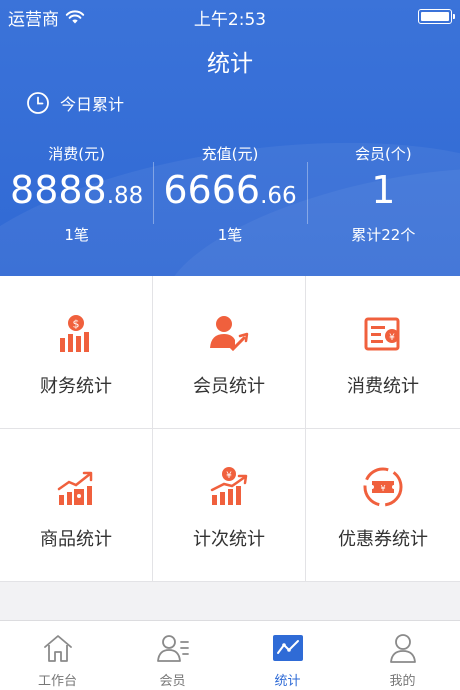 The image size is (460, 690). I want to click on menu-label: 商品统计, so click(76, 539).